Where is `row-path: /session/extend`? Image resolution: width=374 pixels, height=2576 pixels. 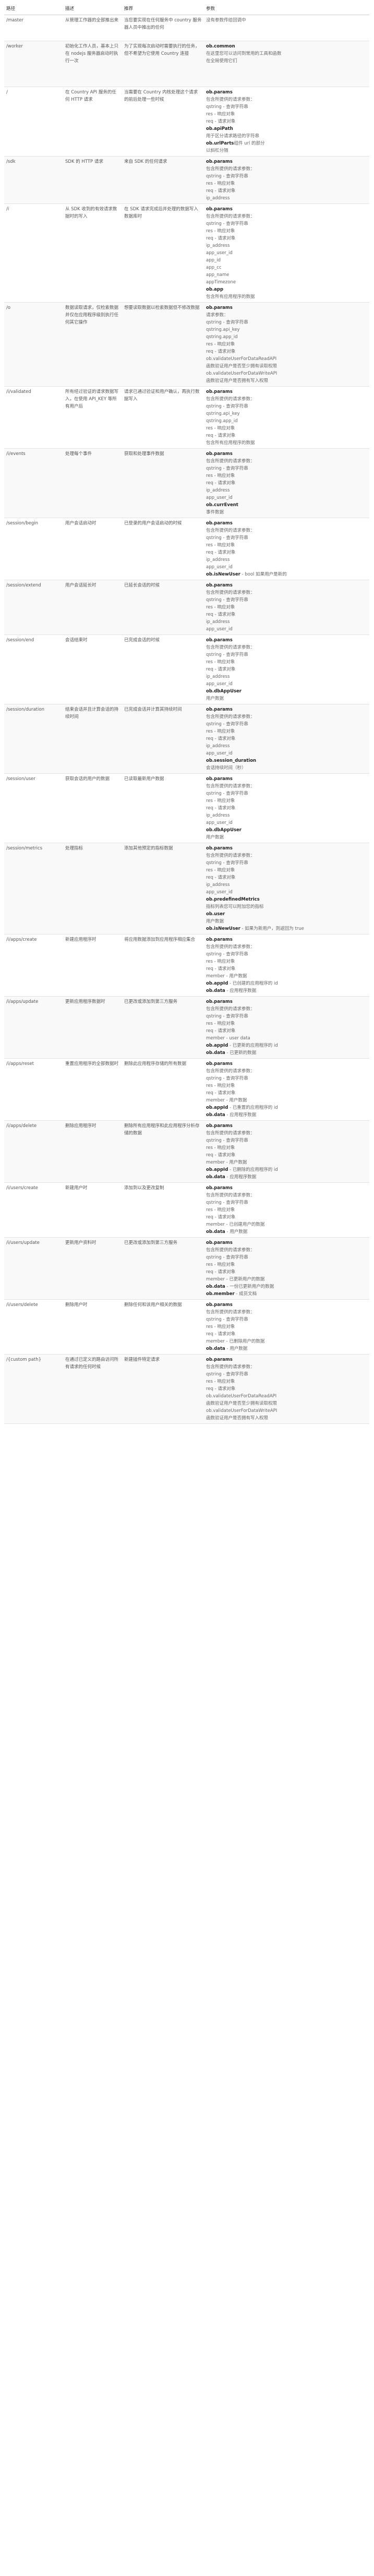
row-path: /session/extend is located at coordinates (33, 607).